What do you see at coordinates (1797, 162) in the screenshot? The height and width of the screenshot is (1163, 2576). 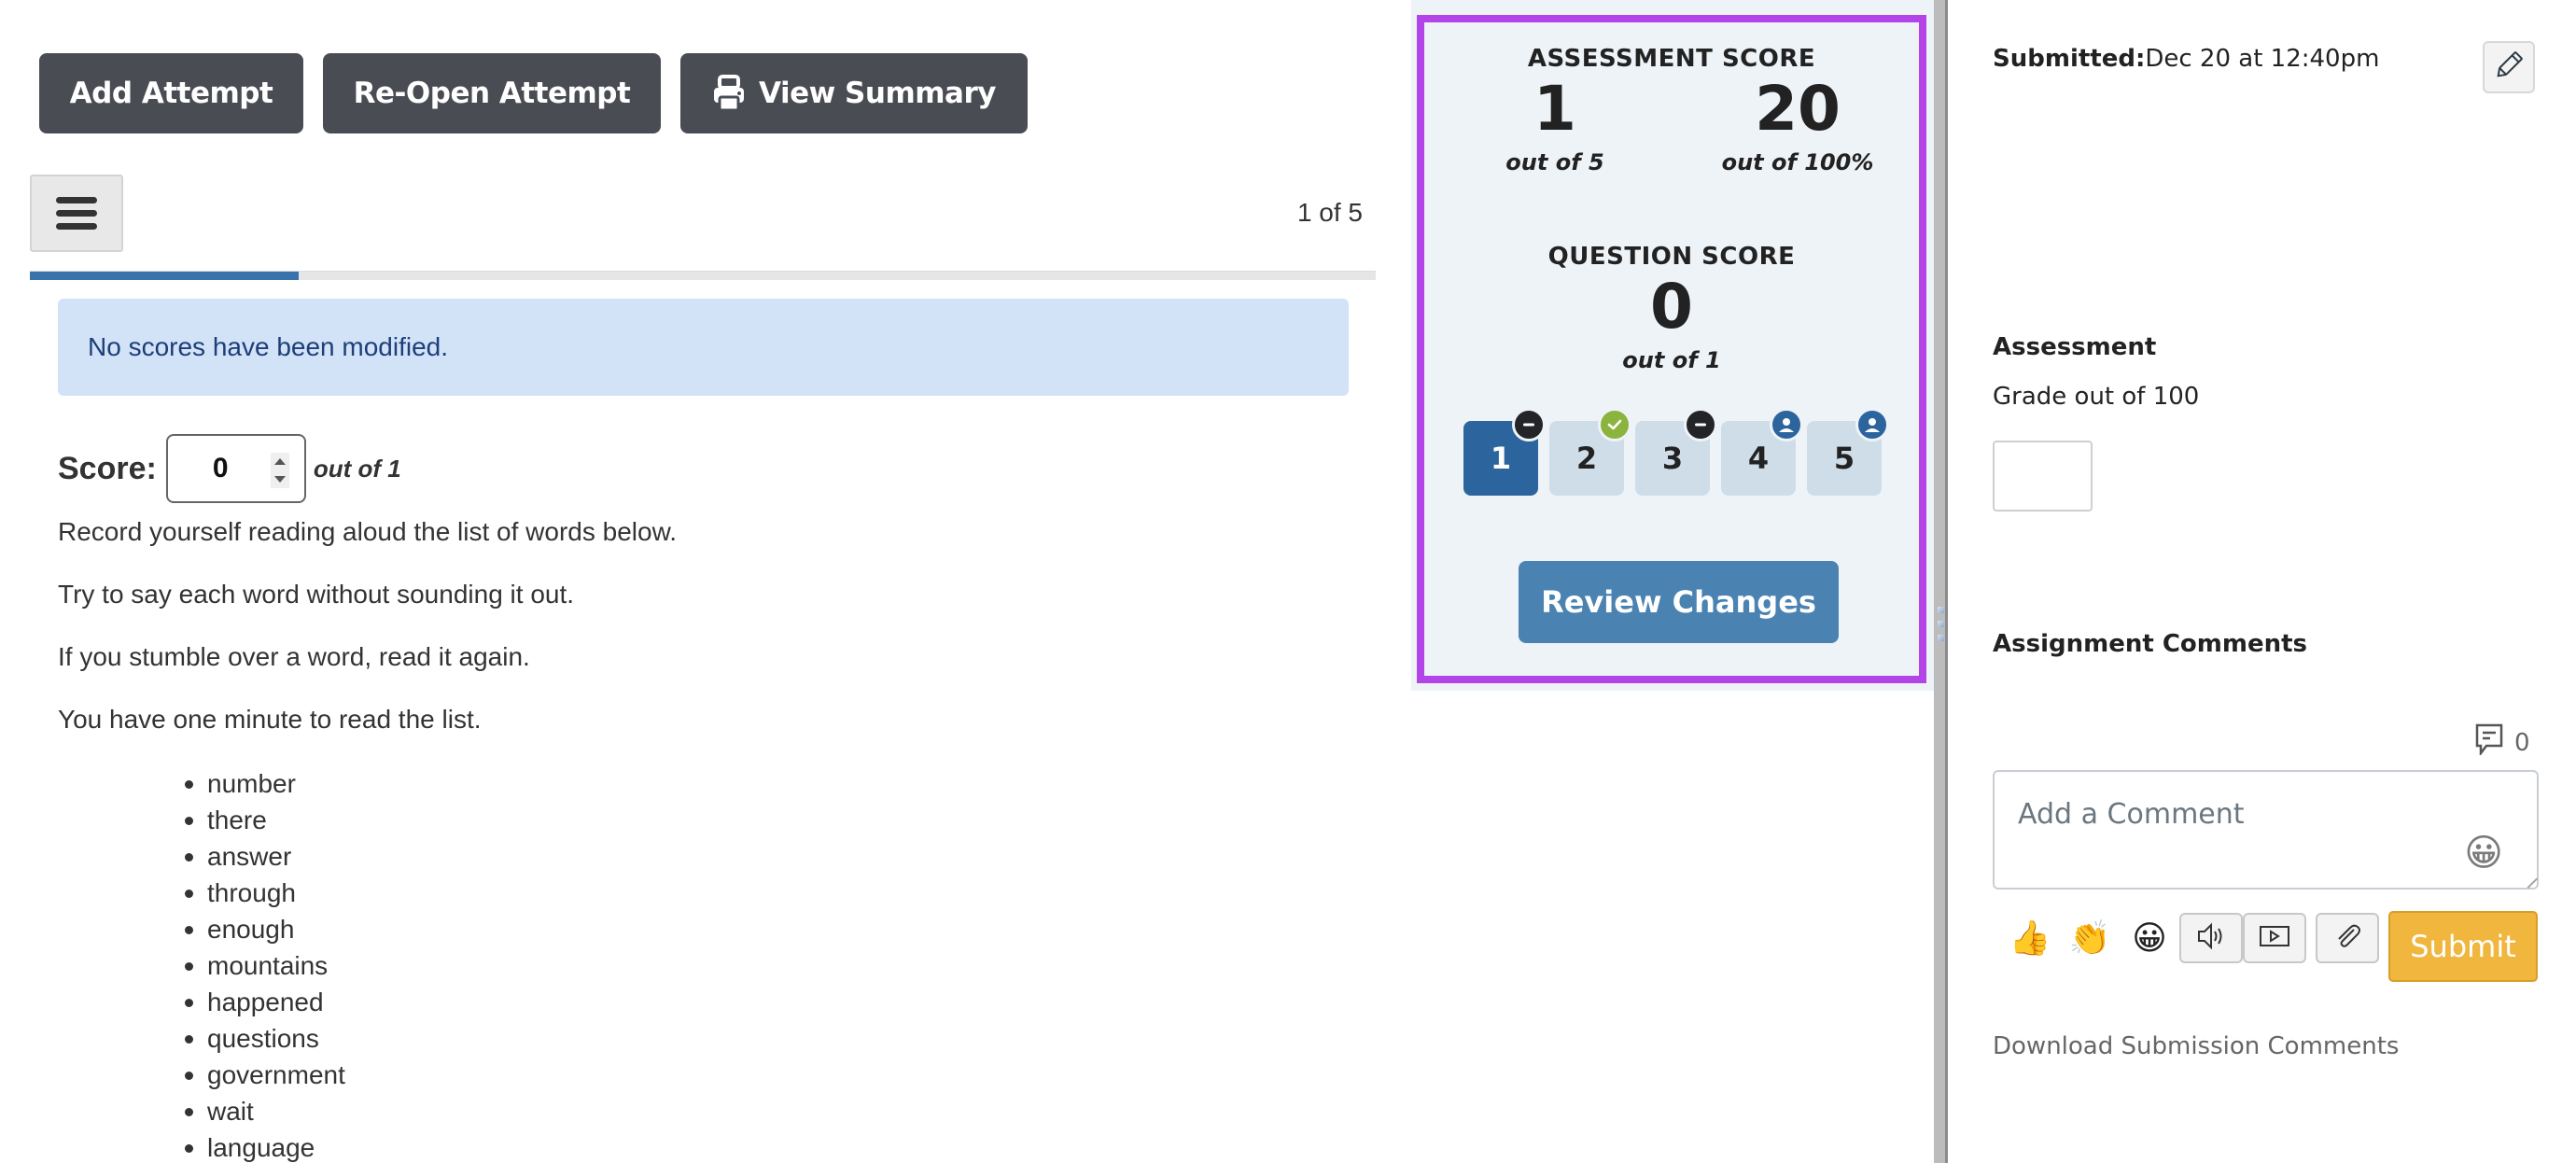 I see `assessment-percent-out-of: out of 100%` at bounding box center [1797, 162].